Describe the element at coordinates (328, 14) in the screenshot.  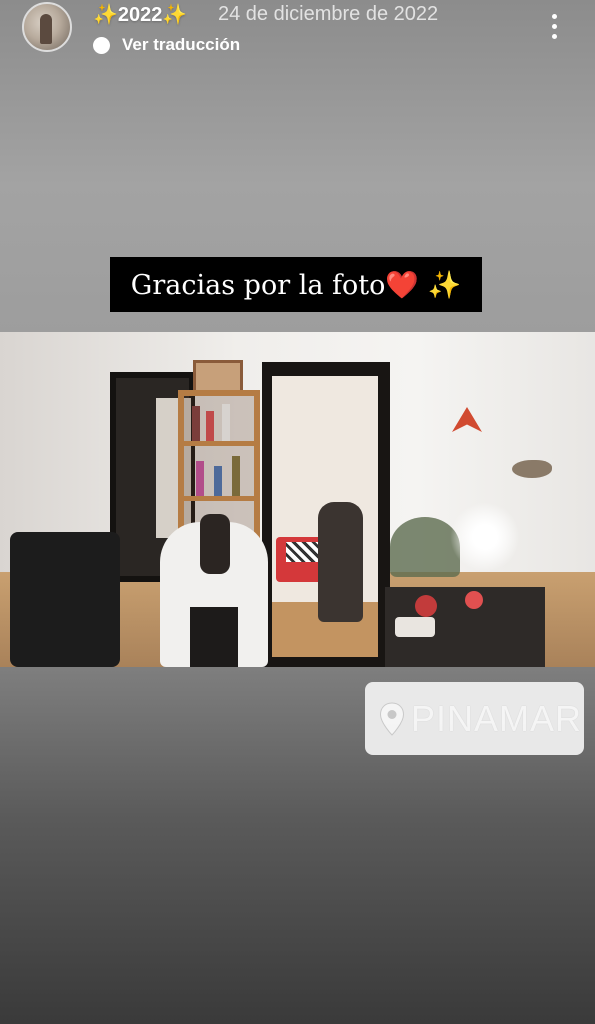
I see `post-date: 24 de diciembre de 2022` at that location.